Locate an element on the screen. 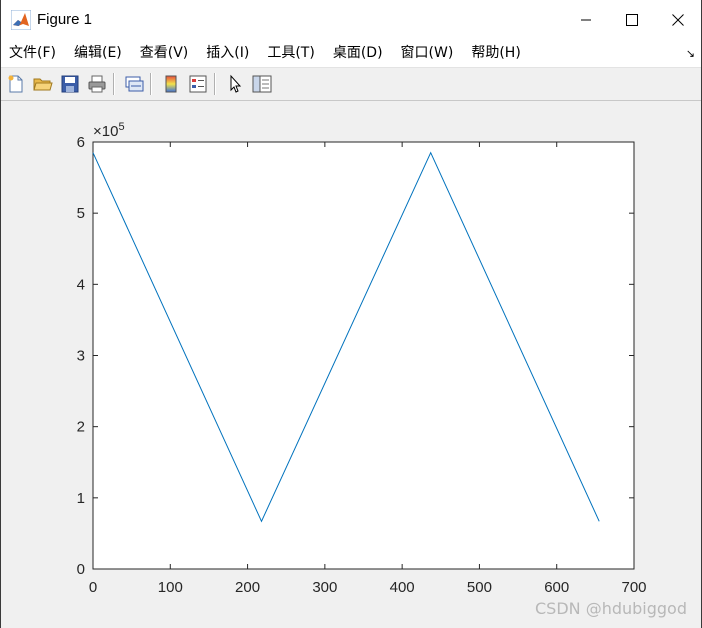  colorbar-button is located at coordinates (171, 84).